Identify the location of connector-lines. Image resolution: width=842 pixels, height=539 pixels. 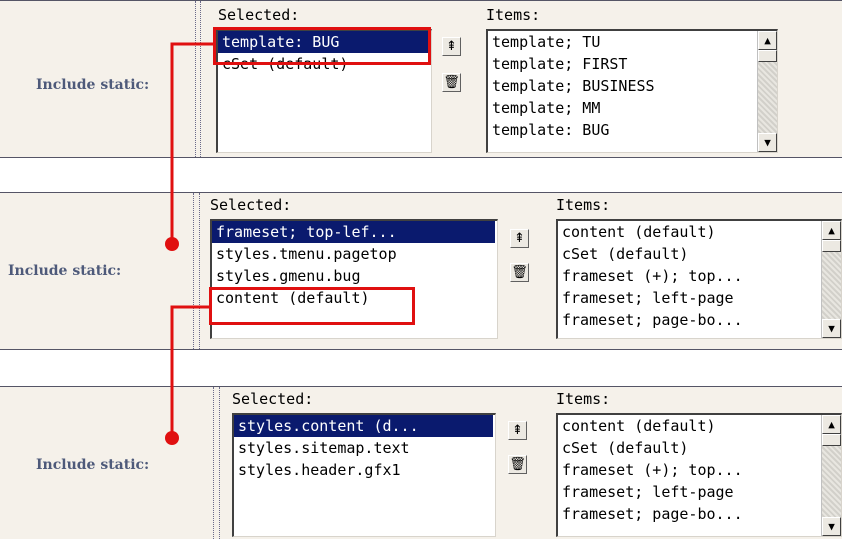
(189, 243).